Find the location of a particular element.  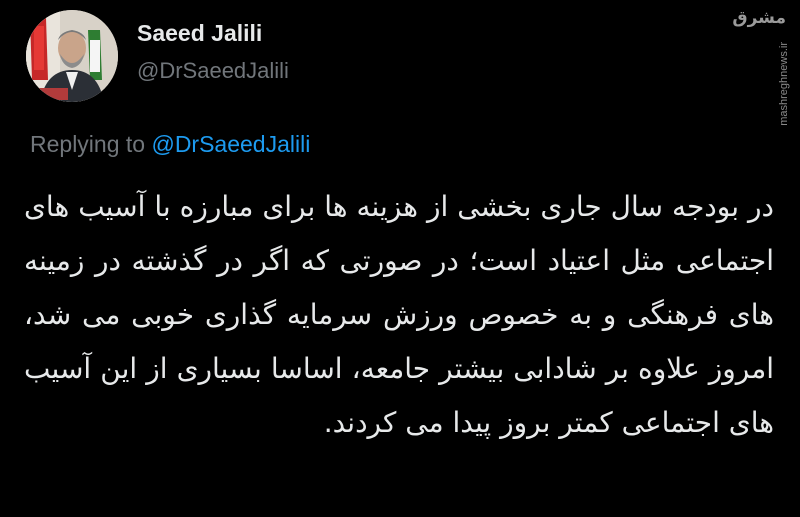

avatar is located at coordinates (72, 56).